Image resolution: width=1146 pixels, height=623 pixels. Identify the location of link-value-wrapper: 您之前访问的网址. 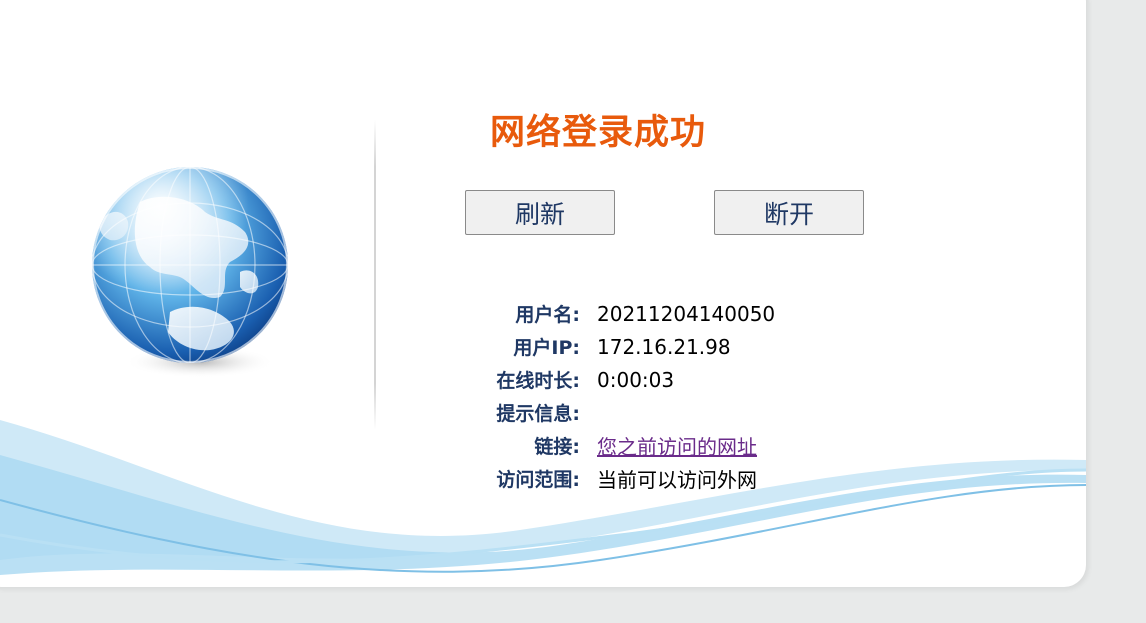
(677, 445).